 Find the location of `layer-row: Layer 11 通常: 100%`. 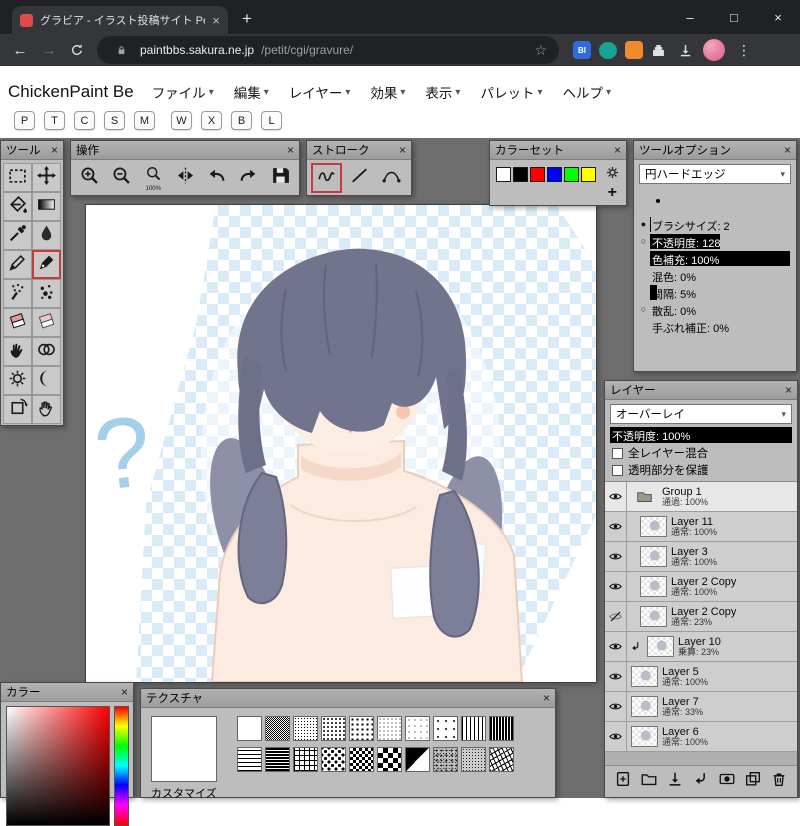

layer-row: Layer 11 通常: 100% is located at coordinates (701, 527).